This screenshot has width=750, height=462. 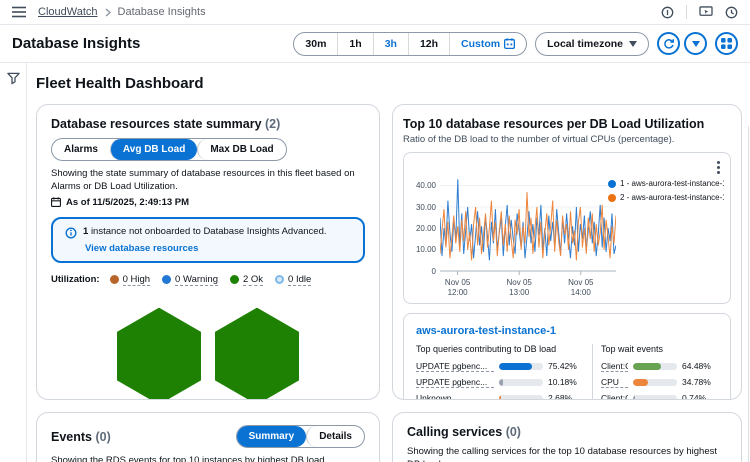 I want to click on utilization-high: 0 High, so click(x=130, y=279).